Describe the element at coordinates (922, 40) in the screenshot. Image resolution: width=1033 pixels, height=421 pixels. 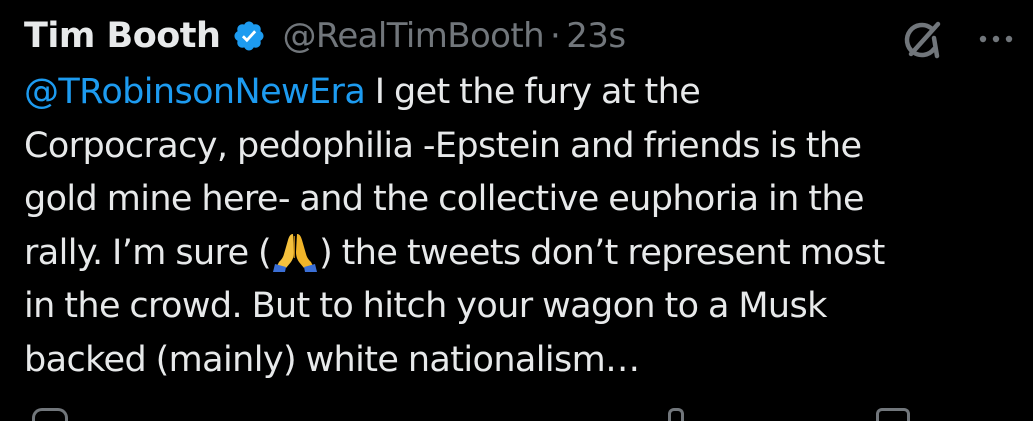
I see `grok-icon` at that location.